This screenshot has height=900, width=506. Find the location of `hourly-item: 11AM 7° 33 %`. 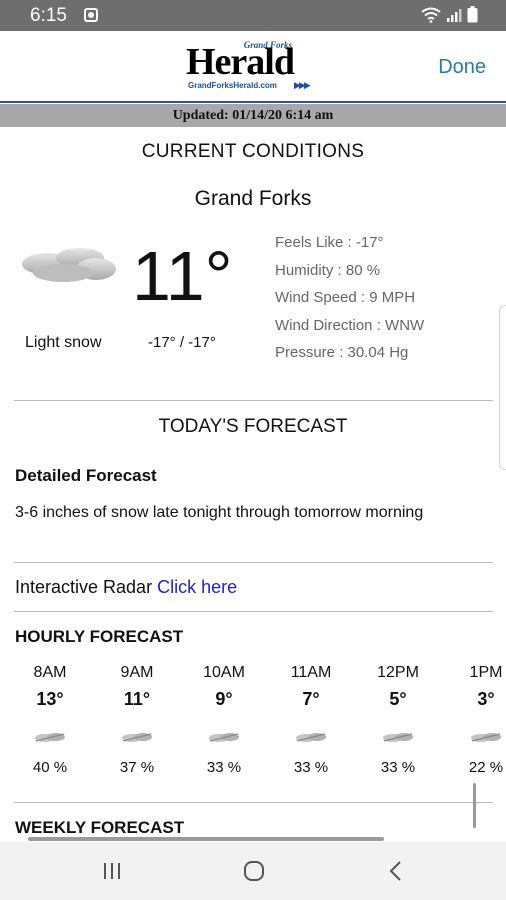

hourly-item: 11AM 7° 33 % is located at coordinates (311, 720).